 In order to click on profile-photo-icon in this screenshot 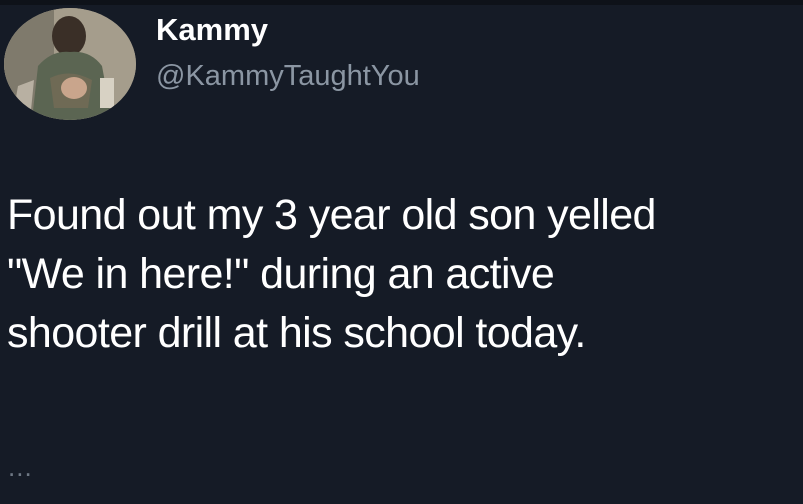, I will do `click(70, 64)`.